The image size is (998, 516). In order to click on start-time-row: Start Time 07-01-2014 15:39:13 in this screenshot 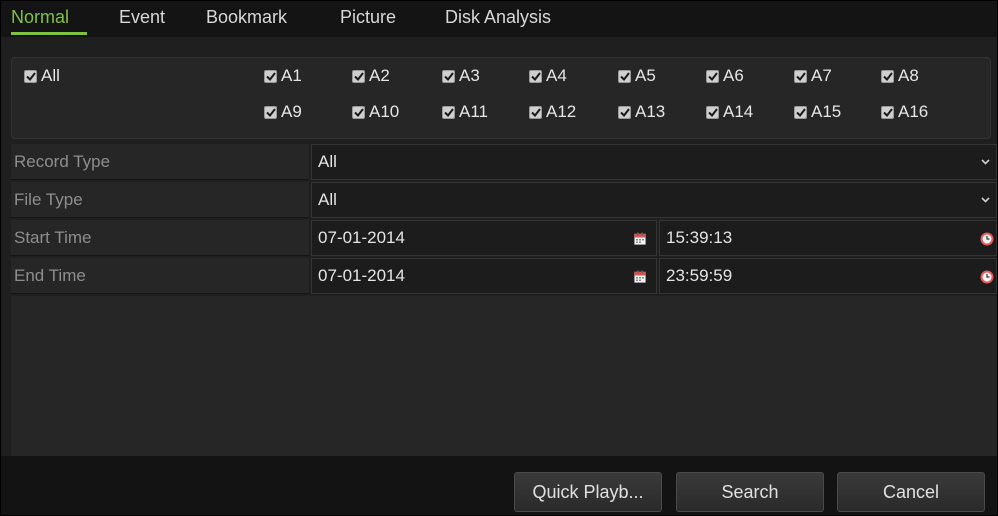, I will do `click(504, 238)`.